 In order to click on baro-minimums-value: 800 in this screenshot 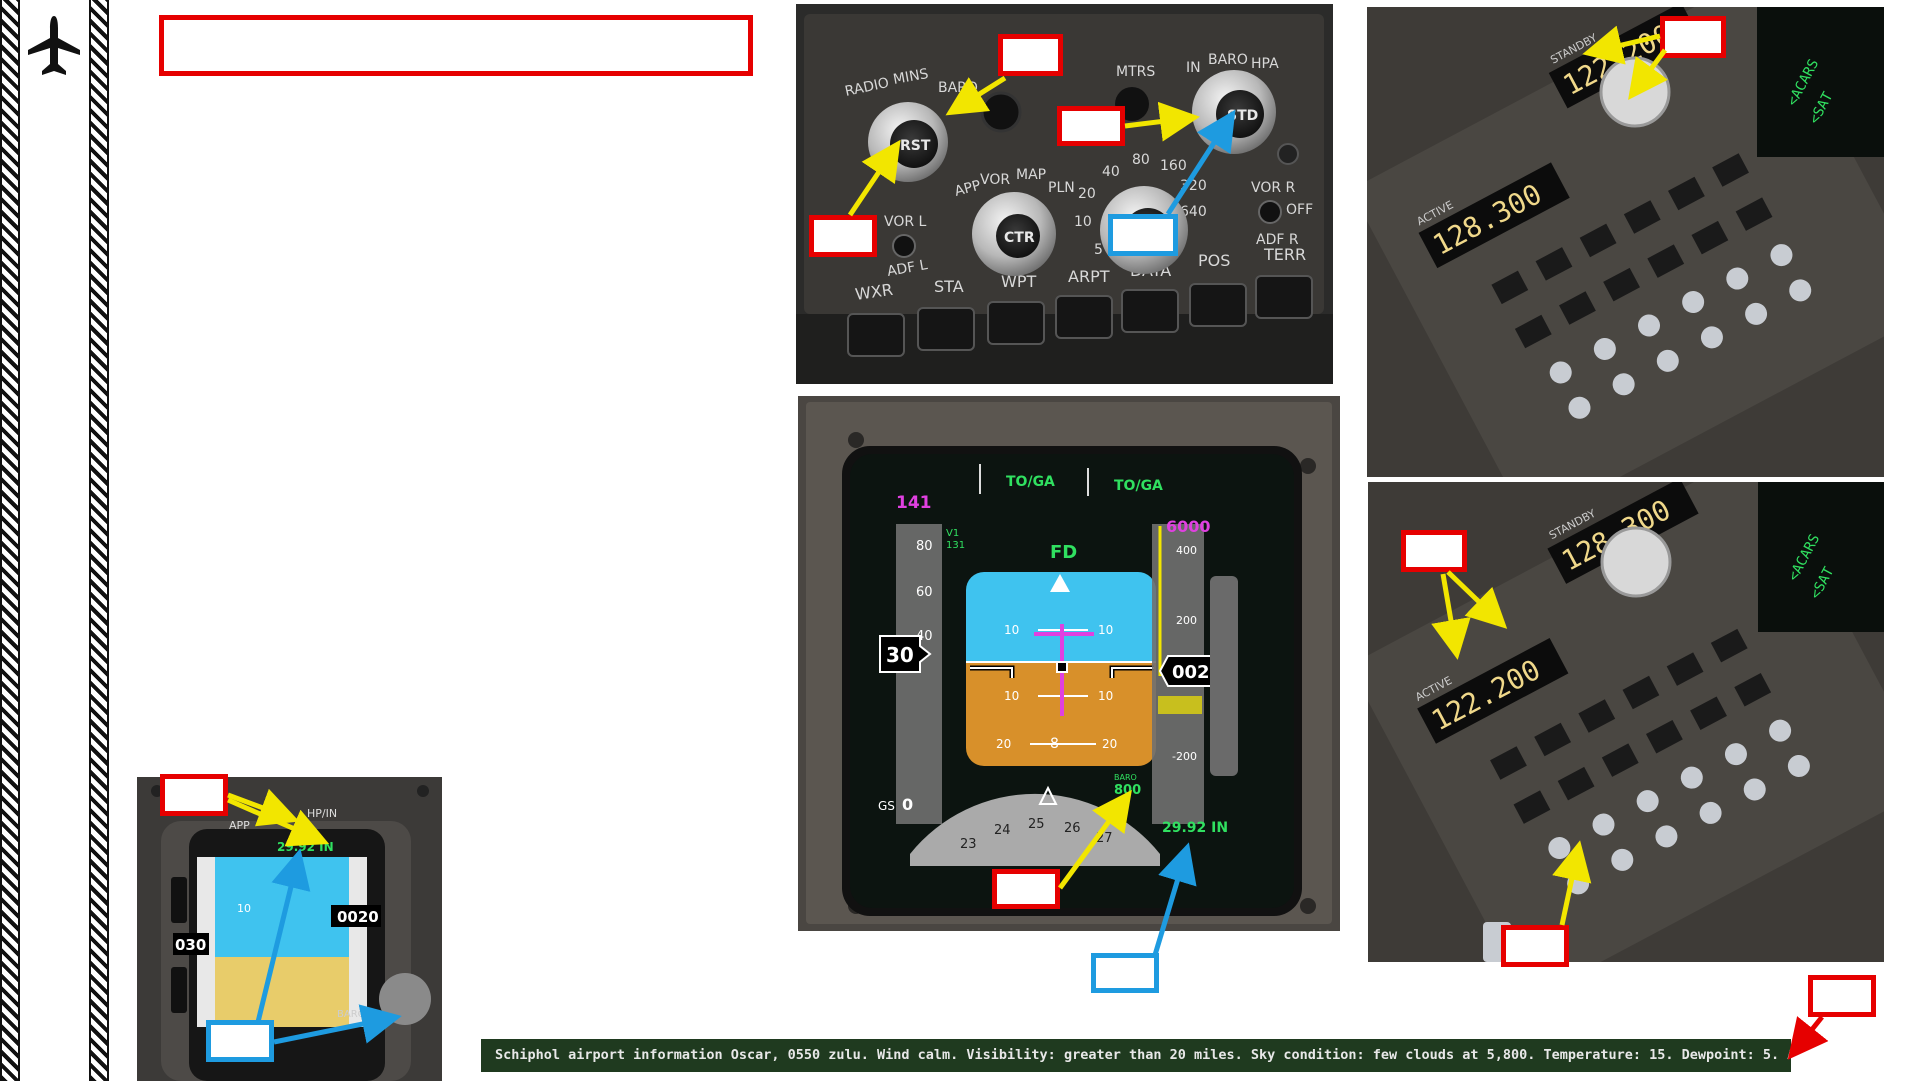, I will do `click(1127, 790)`.